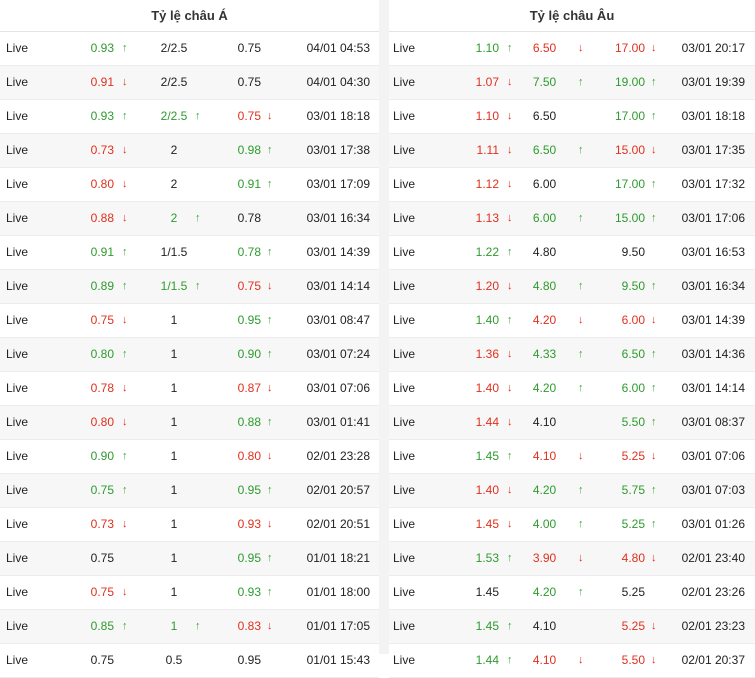 The width and height of the screenshot is (755, 678). What do you see at coordinates (572, 423) in the screenshot?
I see `odds-row: Live 1.44 ↓ 4.10 5.50 ↑ 03/01 08:37` at bounding box center [572, 423].